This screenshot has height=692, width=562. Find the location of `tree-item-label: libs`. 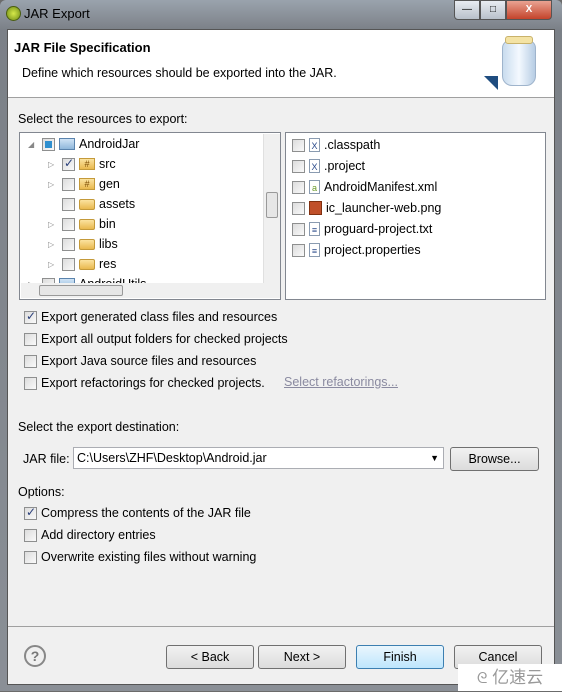

tree-item-label: libs is located at coordinates (108, 244).